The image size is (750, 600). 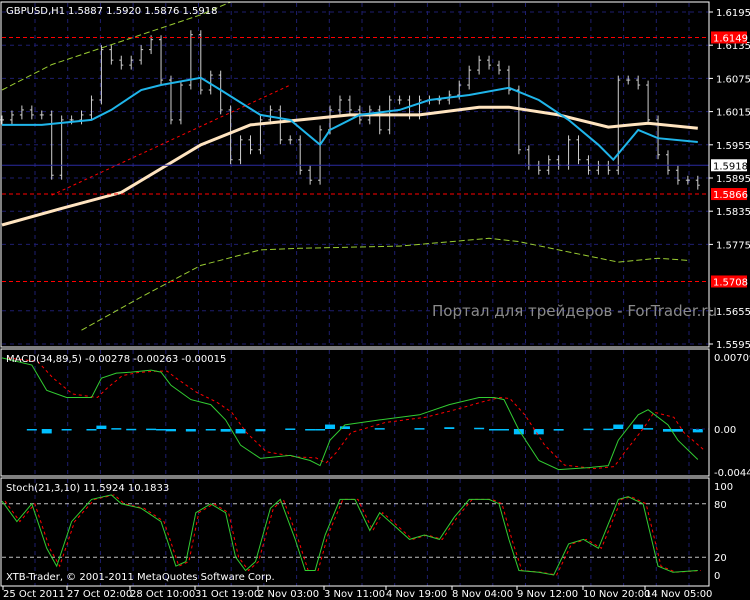 What do you see at coordinates (354, 594) in the screenshot?
I see `time-label: 3 Nov 11:00` at bounding box center [354, 594].